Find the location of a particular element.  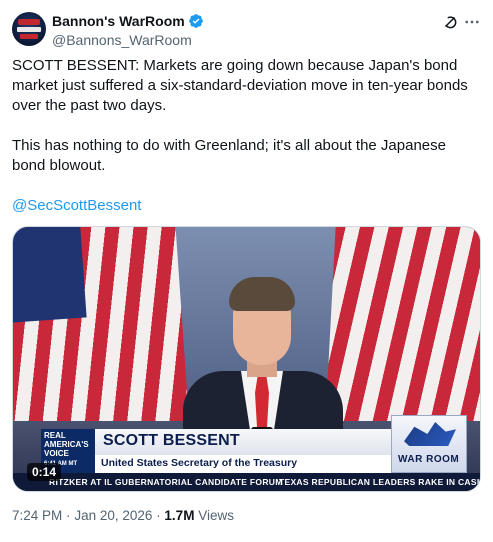

tweet-date: Jan 20, 2026 is located at coordinates (113, 515).